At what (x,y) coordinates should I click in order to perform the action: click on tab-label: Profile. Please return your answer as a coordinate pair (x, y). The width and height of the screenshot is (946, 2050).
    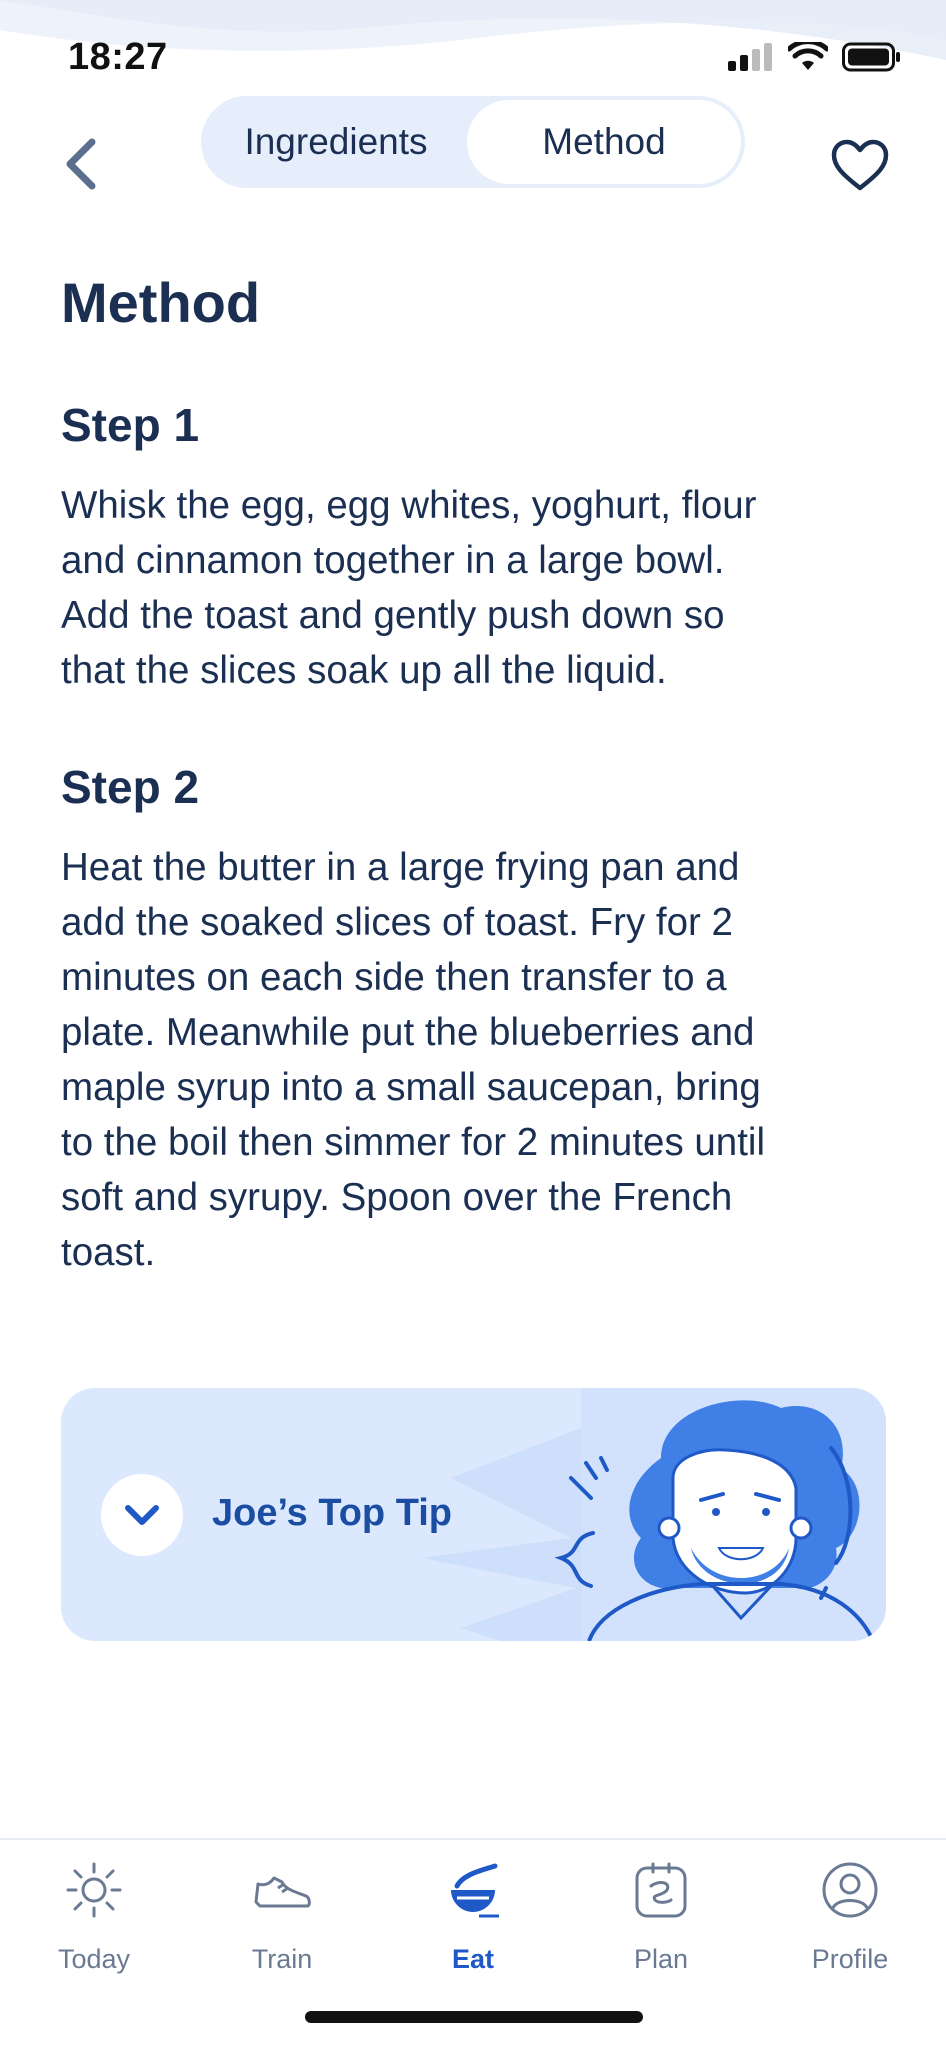
    Looking at the image, I should click on (850, 1959).